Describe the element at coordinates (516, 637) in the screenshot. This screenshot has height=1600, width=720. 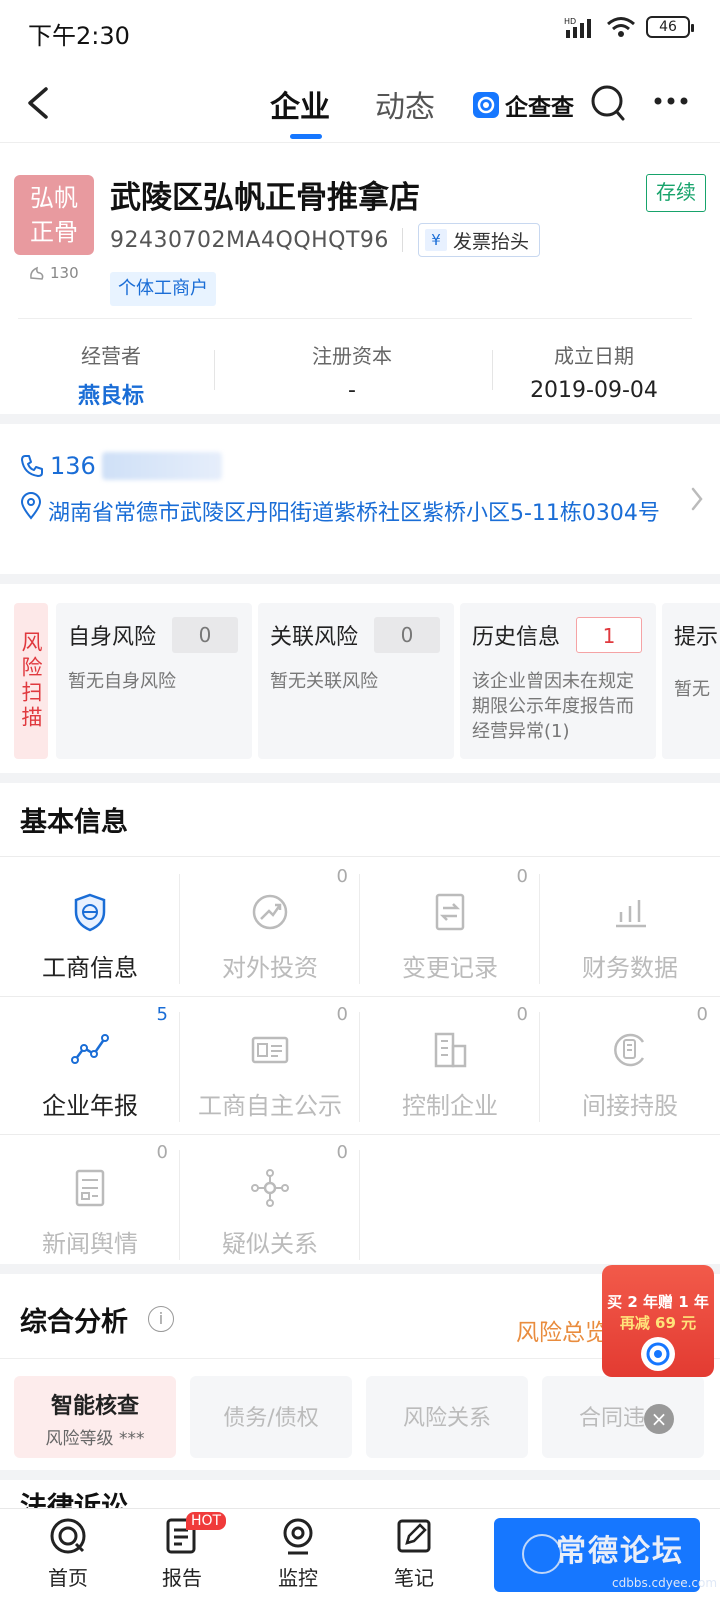
I see `risk-card-title: 历史信息` at that location.